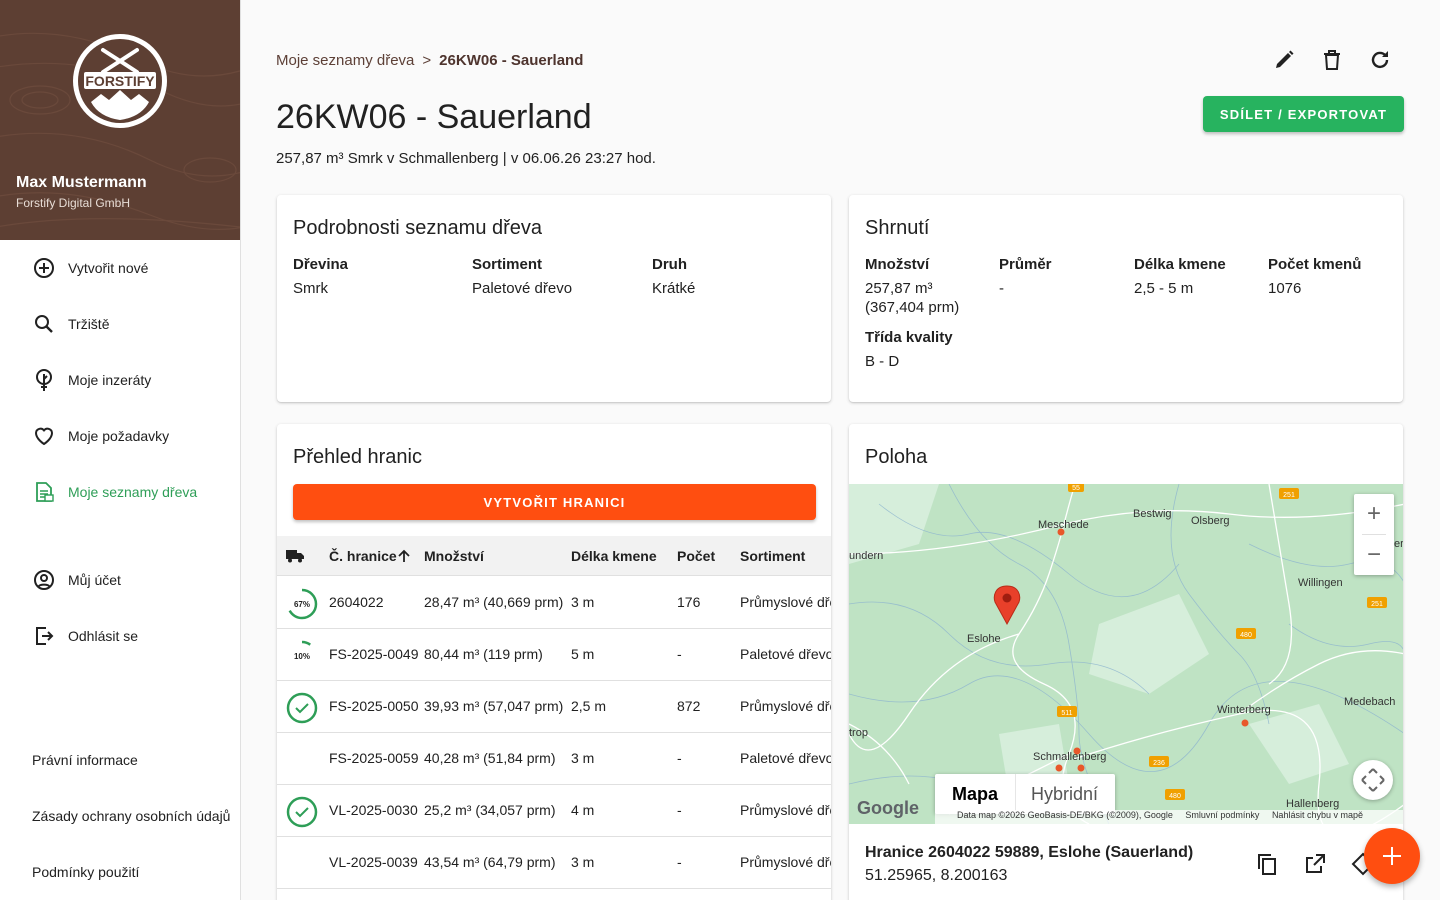  I want to click on nav-label: Tržiště, so click(89, 324).